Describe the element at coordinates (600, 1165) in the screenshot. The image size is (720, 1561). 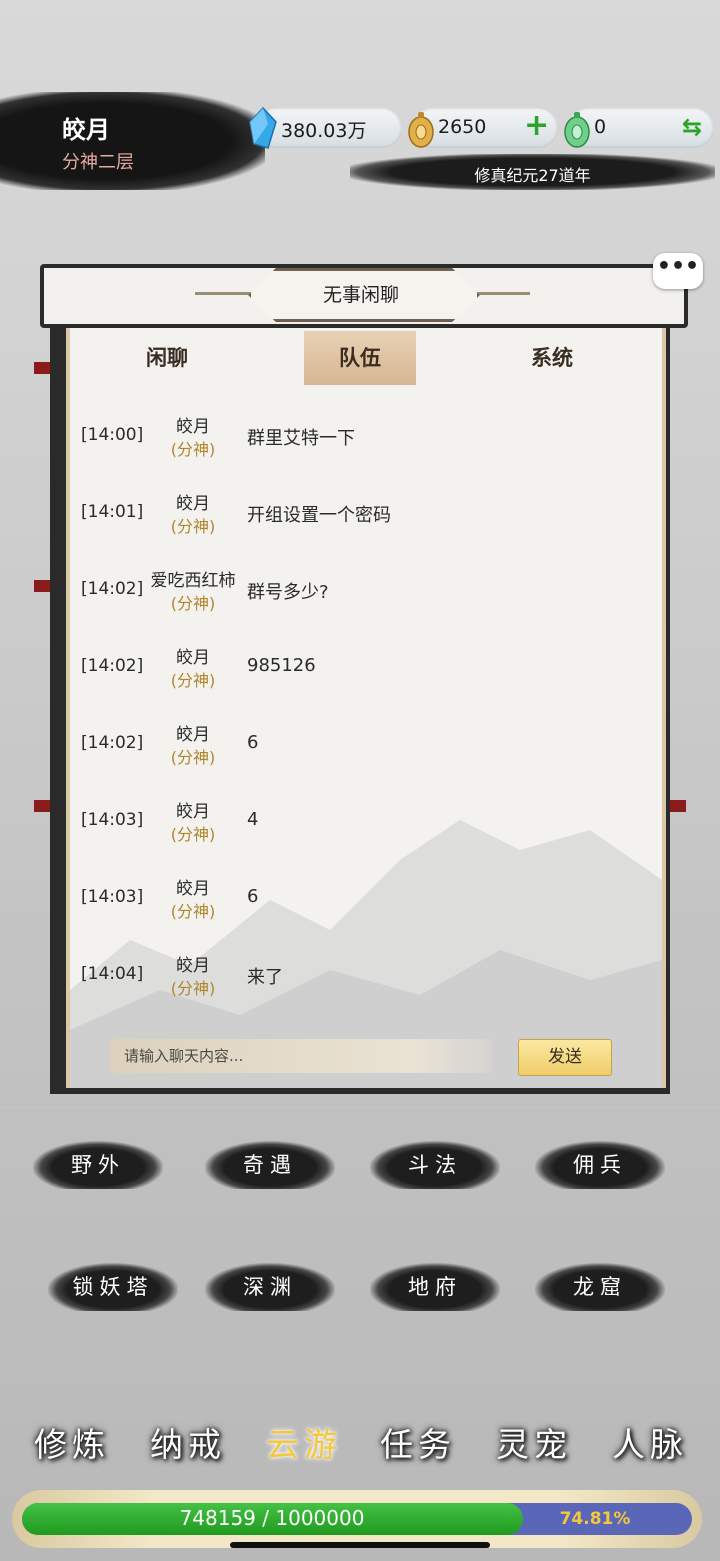
I see `location-button-mercenary: 佣兵` at that location.